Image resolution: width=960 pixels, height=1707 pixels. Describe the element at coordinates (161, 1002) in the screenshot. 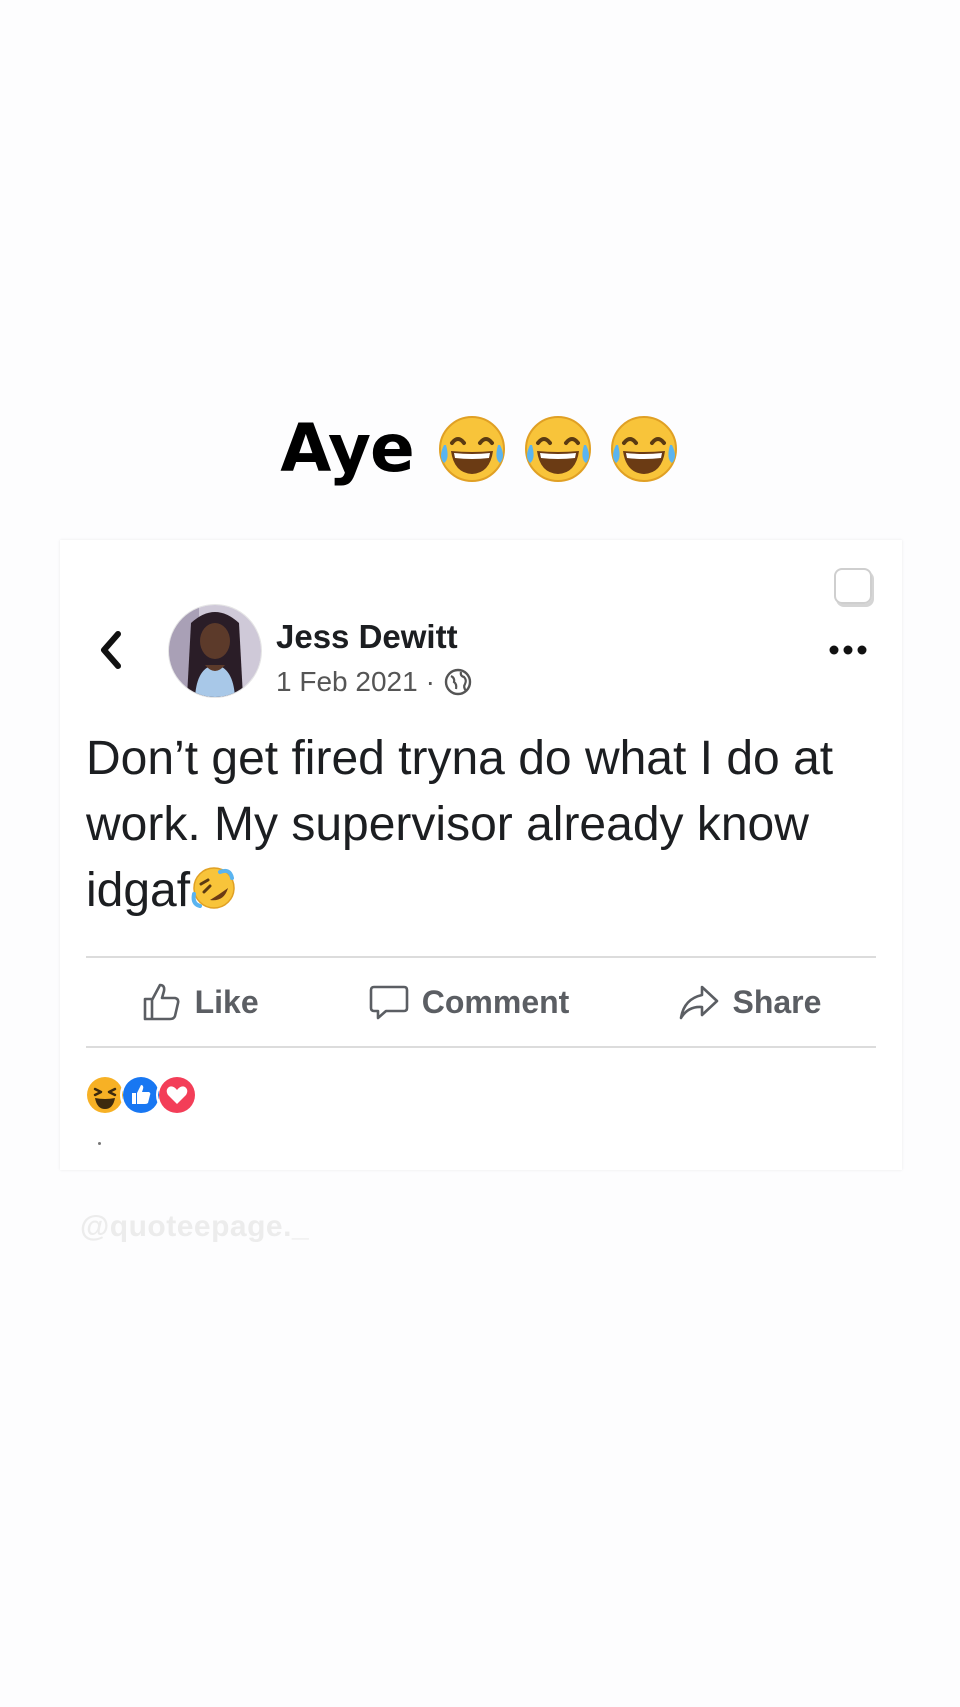

I see `thumbs-up-icon` at that location.